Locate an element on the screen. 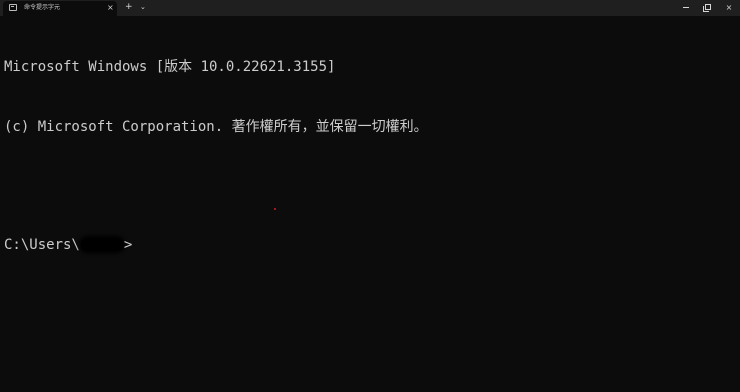 The image size is (740, 392). close-button: × is located at coordinates (729, 7).